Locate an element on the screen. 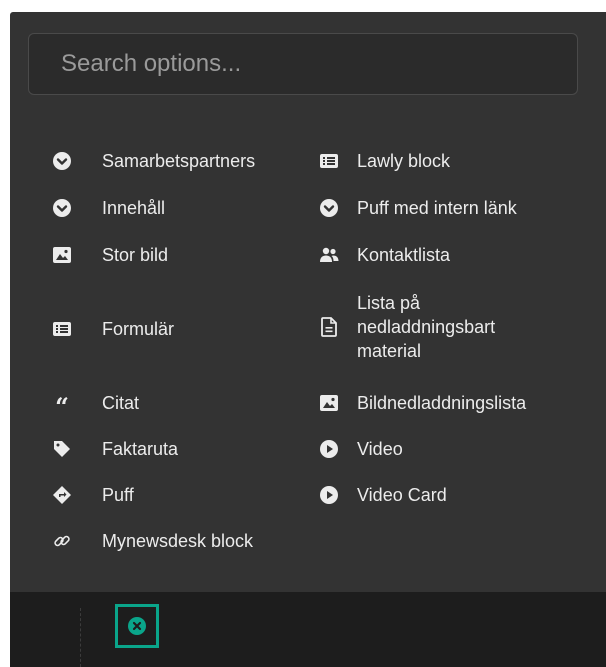 The height and width of the screenshot is (667, 606). tag-icon is located at coordinates (62, 449).